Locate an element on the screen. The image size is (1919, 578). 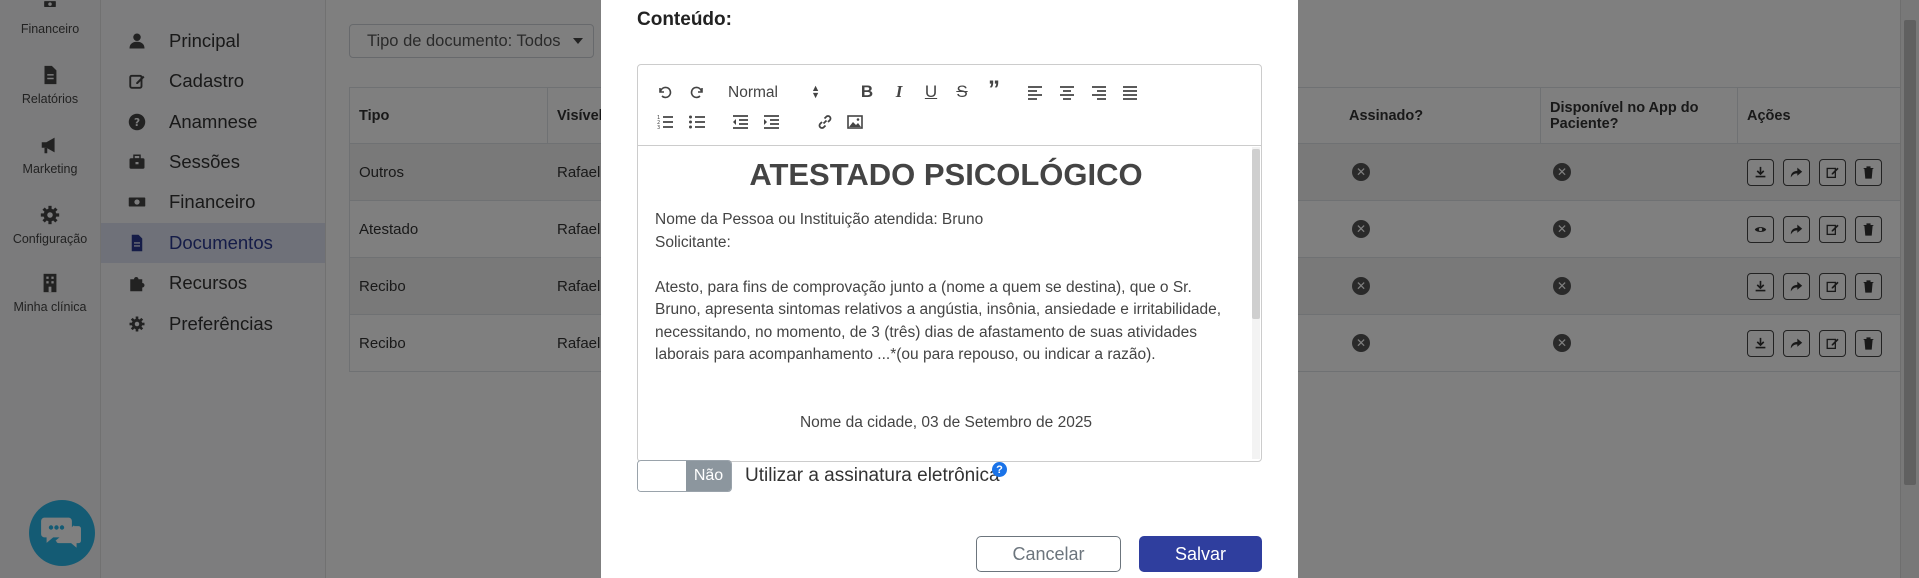
align-justify-icon is located at coordinates (1130, 93).